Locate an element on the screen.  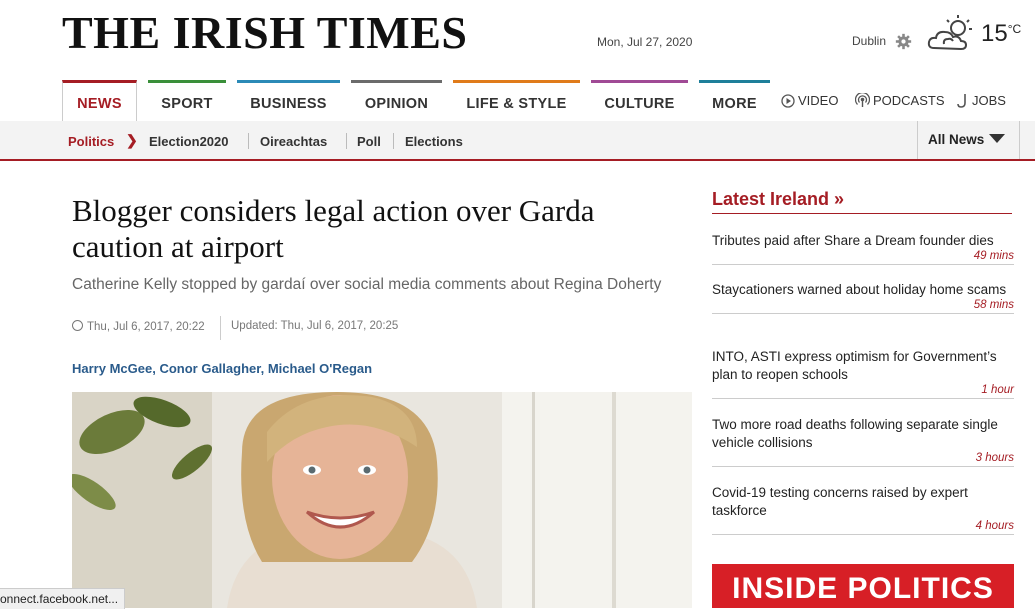
author-link: Michael O'Regan is located at coordinates (320, 368).